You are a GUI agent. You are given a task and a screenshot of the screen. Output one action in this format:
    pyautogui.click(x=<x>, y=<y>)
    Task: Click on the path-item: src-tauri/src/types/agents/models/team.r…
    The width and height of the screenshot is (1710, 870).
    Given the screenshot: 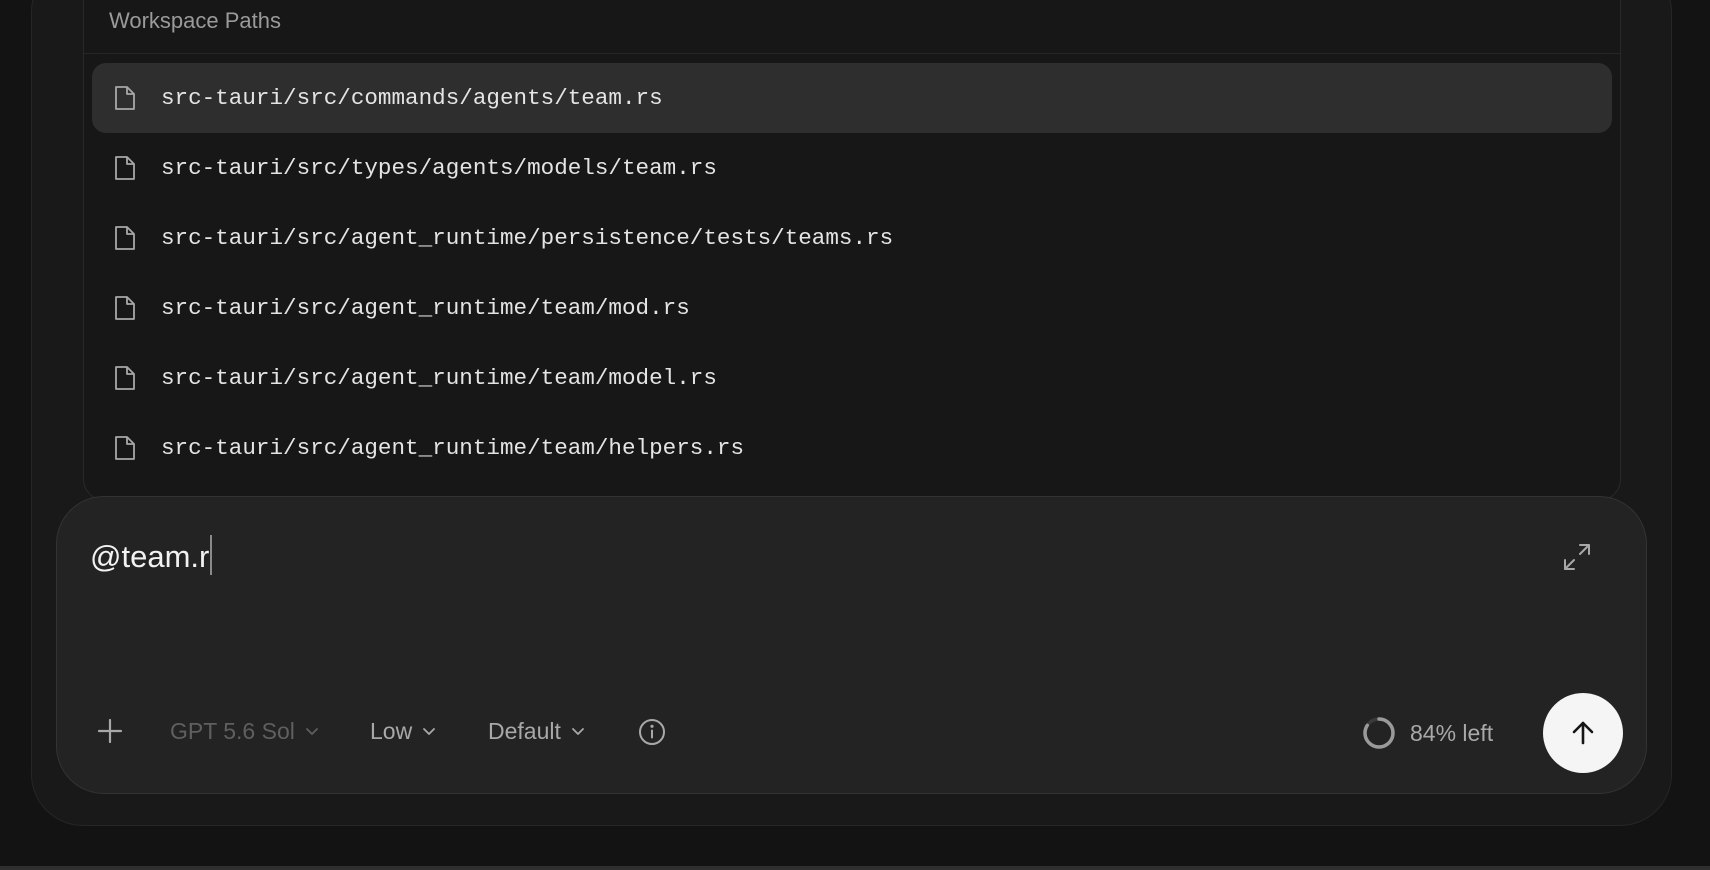 What is the action you would take?
    pyautogui.click(x=852, y=168)
    